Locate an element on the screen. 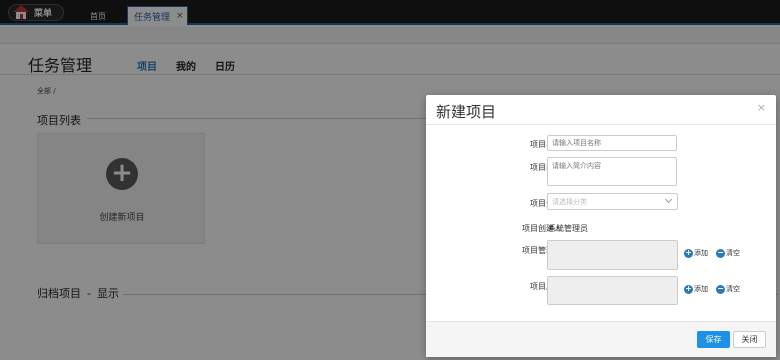  dialog-footer: 保存 关闭 is located at coordinates (601, 339).